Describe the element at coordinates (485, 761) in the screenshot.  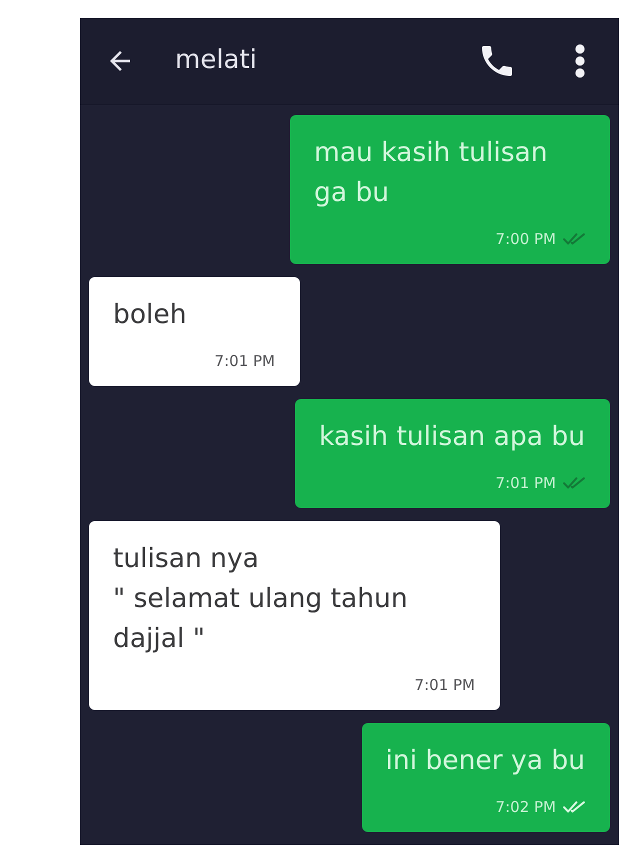
I see `message-text: ini bener ya bu` at that location.